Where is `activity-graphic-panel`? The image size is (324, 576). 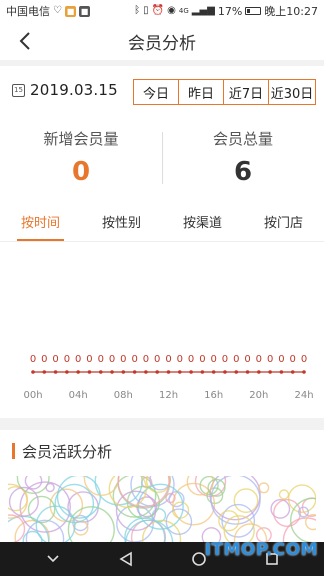
activity-graphic-panel is located at coordinates (162, 507).